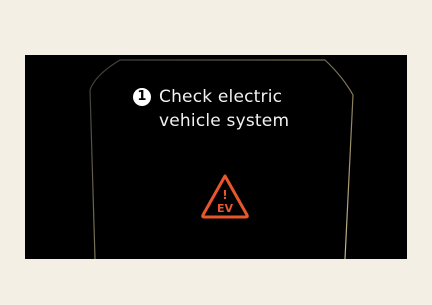 This screenshot has height=305, width=432. I want to click on warning-message: 1 Check electric vehicle system, so click(243, 109).